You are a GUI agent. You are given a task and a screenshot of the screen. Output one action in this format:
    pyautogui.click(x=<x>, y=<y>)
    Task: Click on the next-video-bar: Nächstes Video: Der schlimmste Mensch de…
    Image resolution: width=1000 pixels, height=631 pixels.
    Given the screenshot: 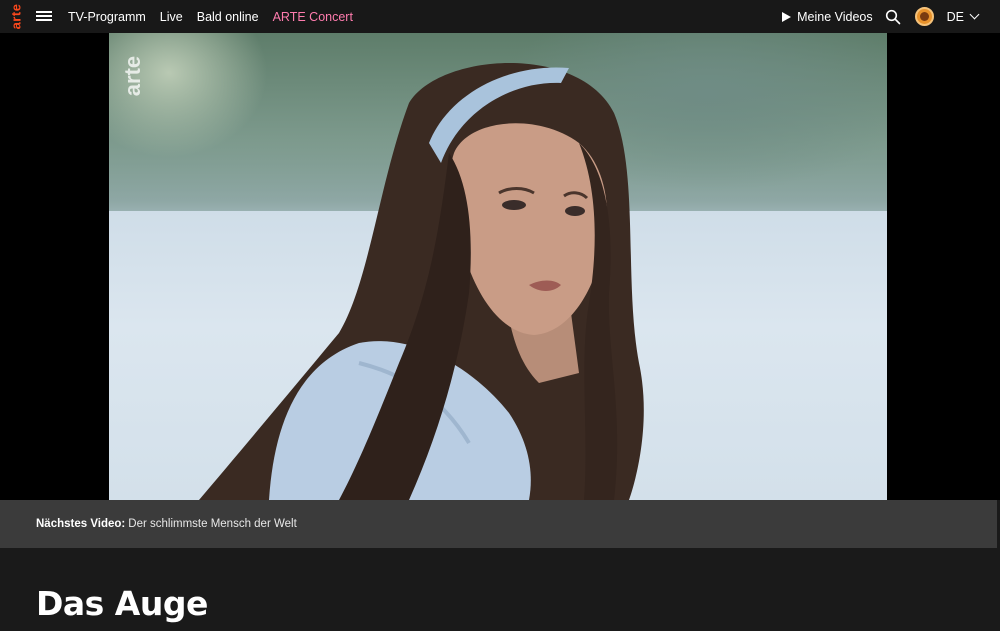 What is the action you would take?
    pyautogui.click(x=498, y=524)
    